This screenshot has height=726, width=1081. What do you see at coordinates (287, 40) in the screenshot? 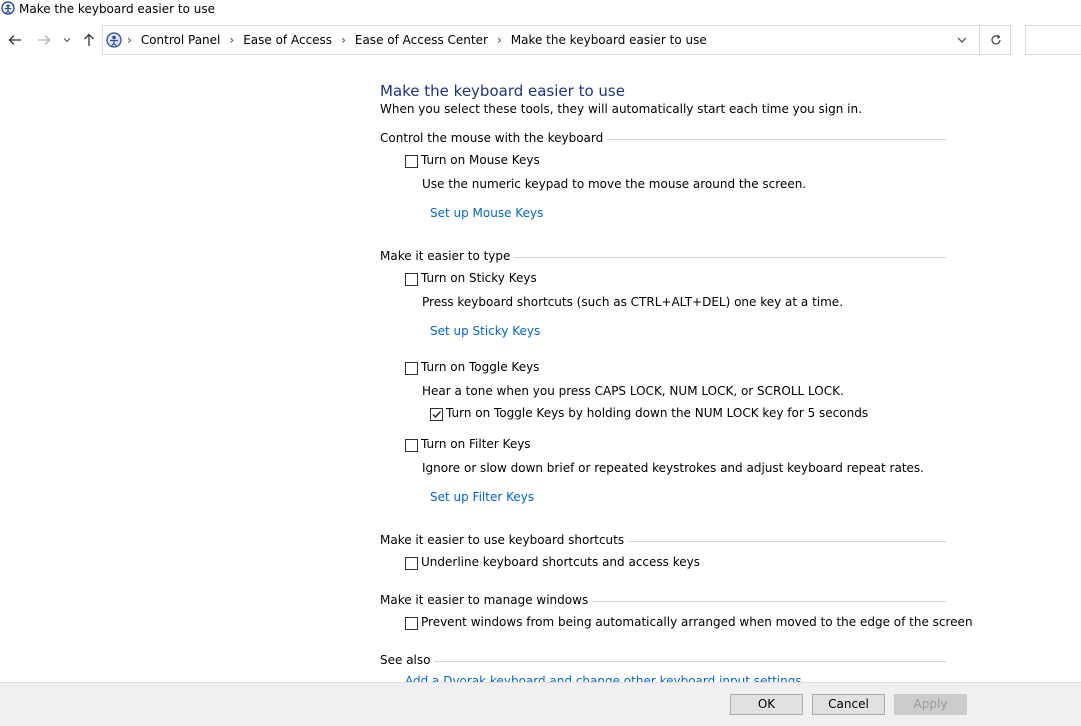
I see `breadcrumb-ease-of-access: Ease of Access` at bounding box center [287, 40].